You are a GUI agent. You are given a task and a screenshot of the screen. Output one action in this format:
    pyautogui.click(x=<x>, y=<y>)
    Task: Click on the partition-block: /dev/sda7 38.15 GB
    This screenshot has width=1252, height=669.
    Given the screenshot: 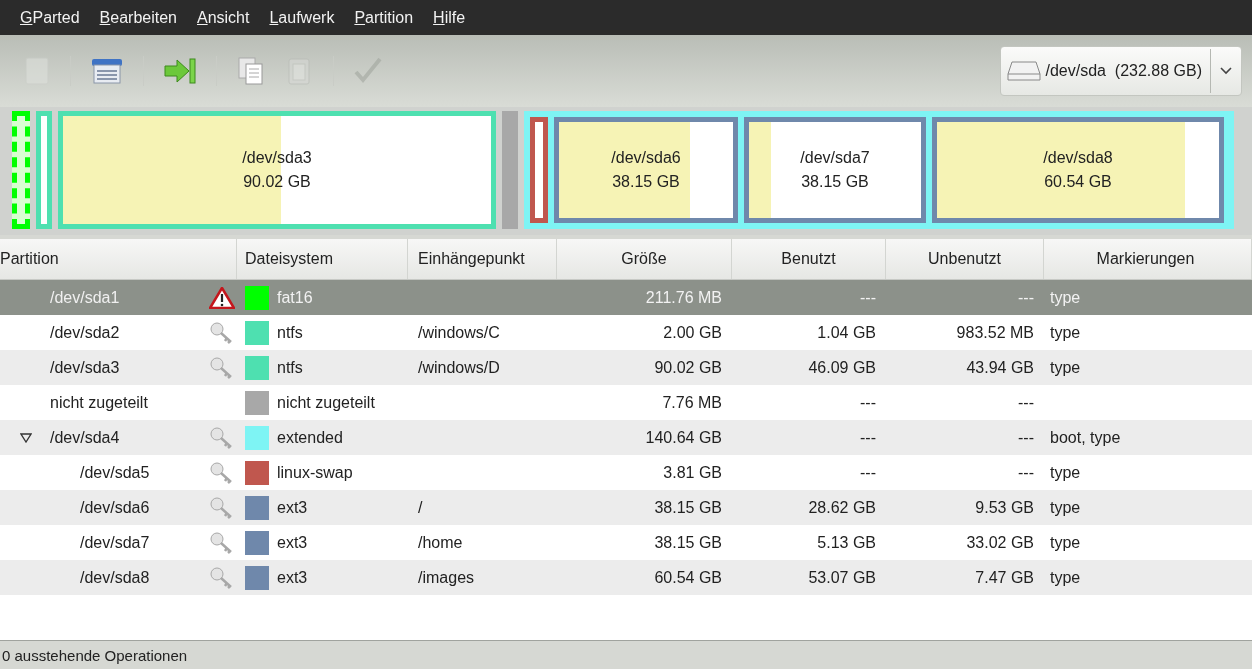 What is the action you would take?
    pyautogui.click(x=835, y=170)
    